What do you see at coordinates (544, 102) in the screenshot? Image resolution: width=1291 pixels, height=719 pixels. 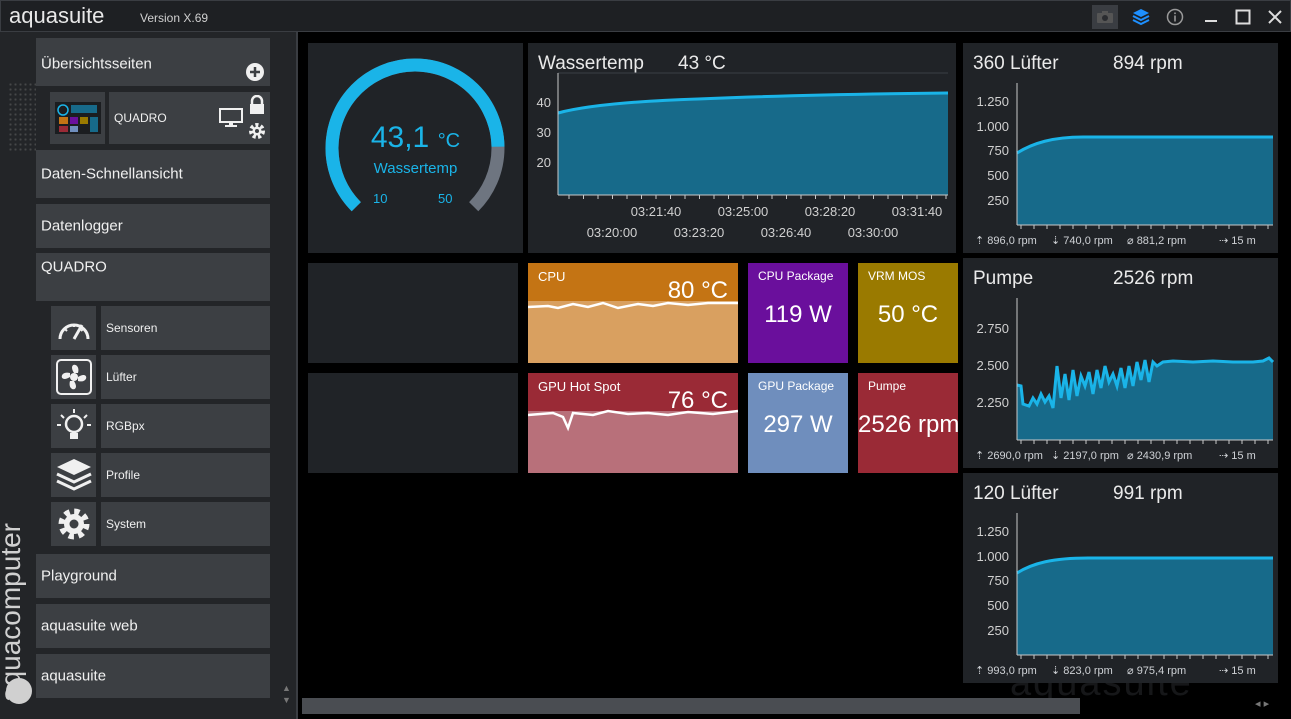 I see `y-tick-label: 40` at bounding box center [544, 102].